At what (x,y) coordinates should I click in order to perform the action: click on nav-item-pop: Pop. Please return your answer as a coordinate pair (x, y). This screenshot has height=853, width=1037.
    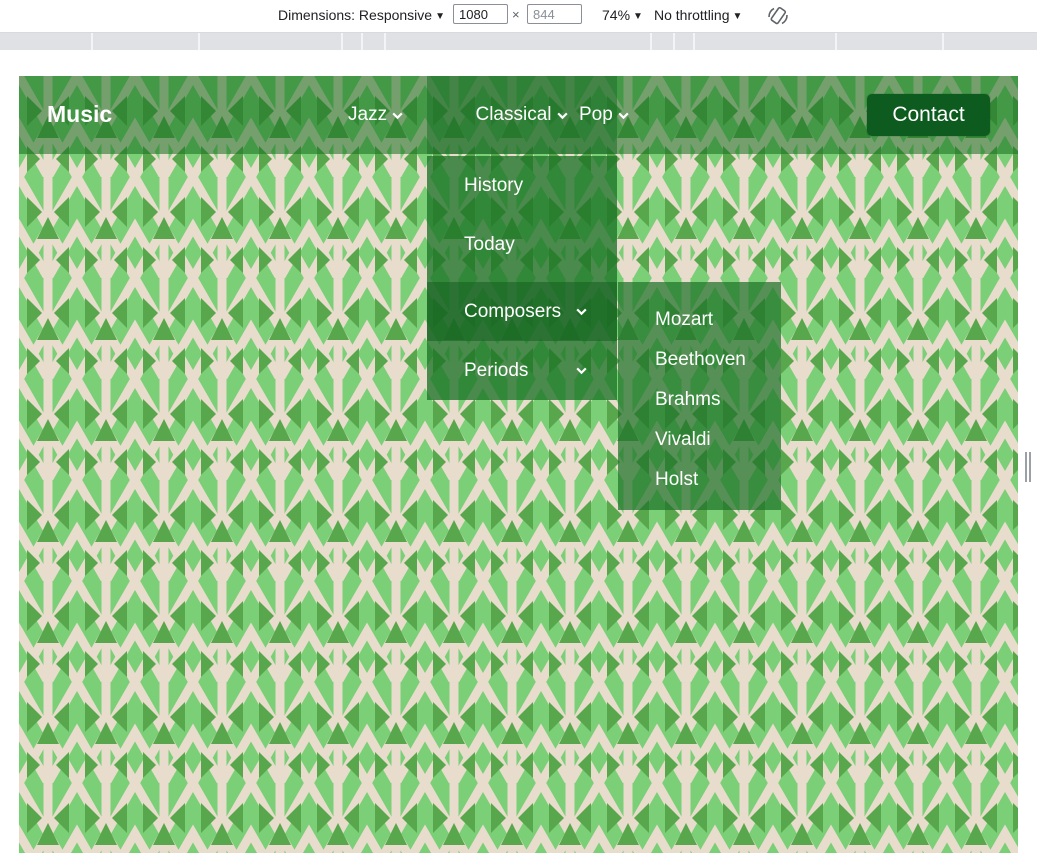
    Looking at the image, I should click on (604, 115).